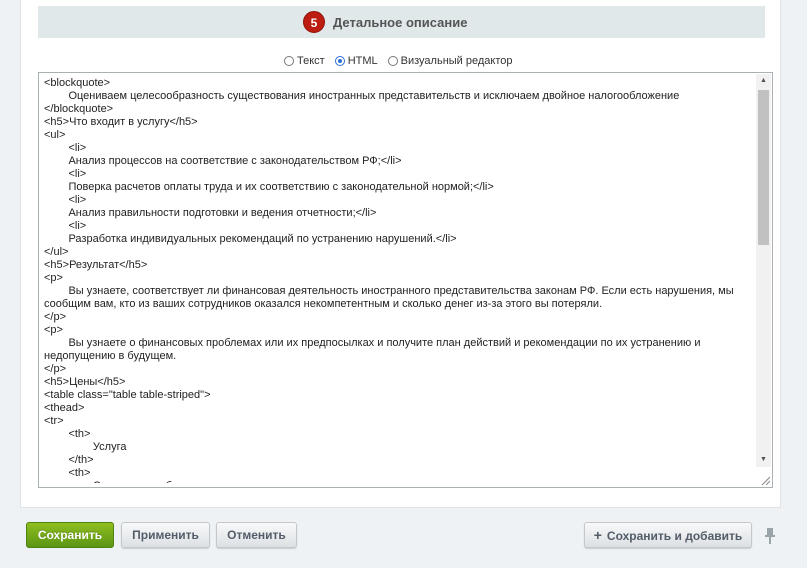 This screenshot has height=568, width=807. I want to click on section-title: Детальное описание, so click(400, 22).